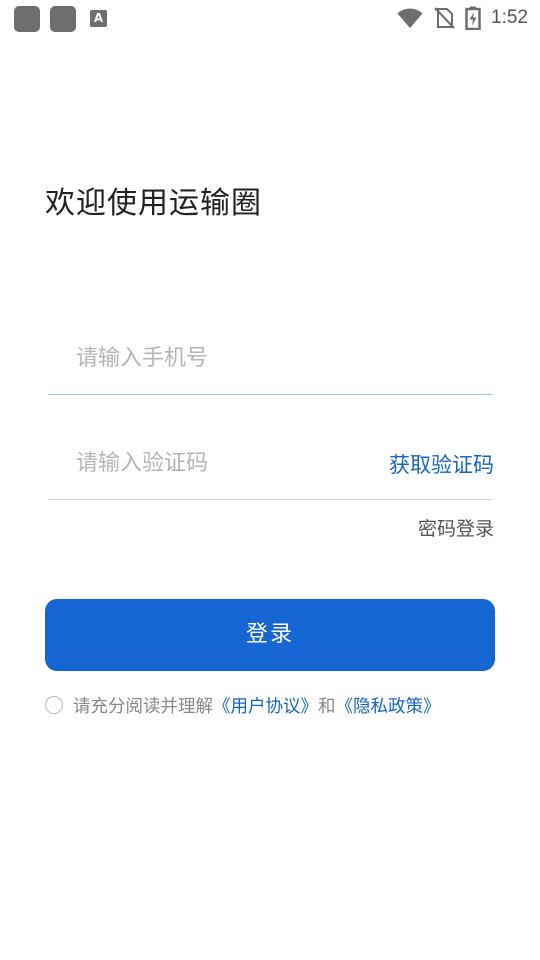  I want to click on phone-input, so click(226, 358).